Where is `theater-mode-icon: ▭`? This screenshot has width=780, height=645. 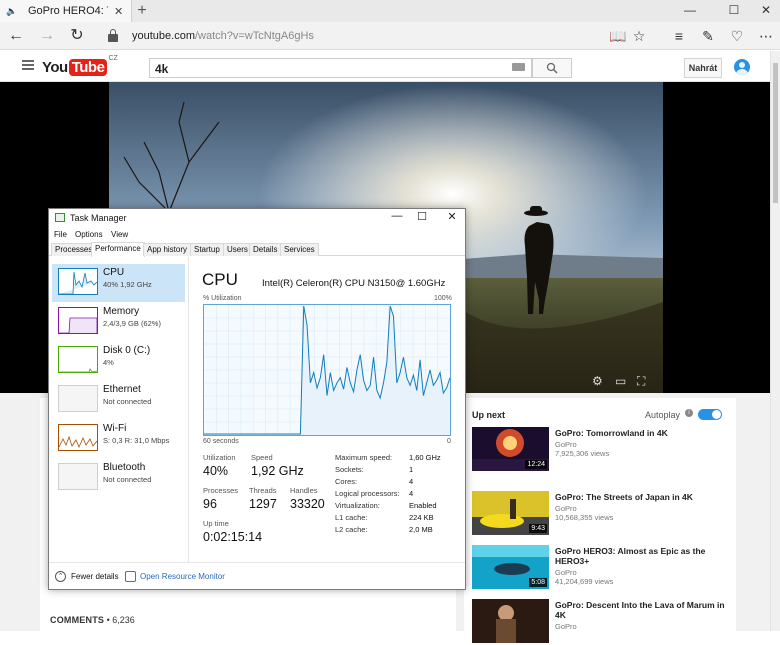
theater-mode-icon: ▭ is located at coordinates (620, 381).